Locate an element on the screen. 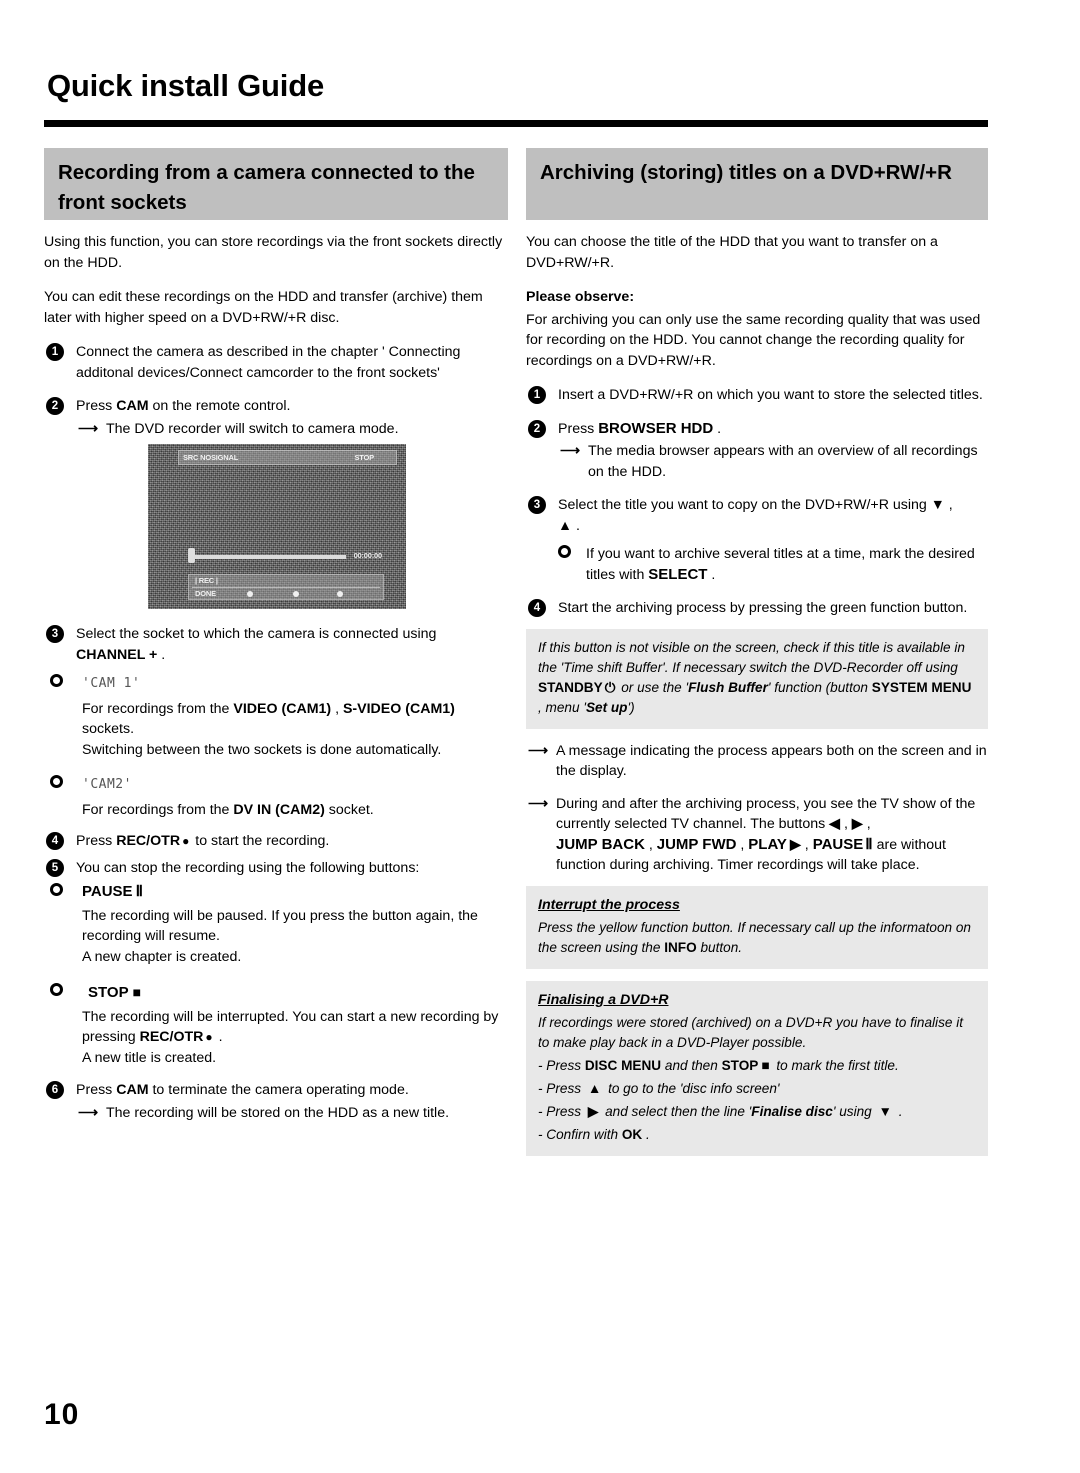 The width and height of the screenshot is (1080, 1473). osd-bottom-bar: | REC | DONE is located at coordinates (286, 587).